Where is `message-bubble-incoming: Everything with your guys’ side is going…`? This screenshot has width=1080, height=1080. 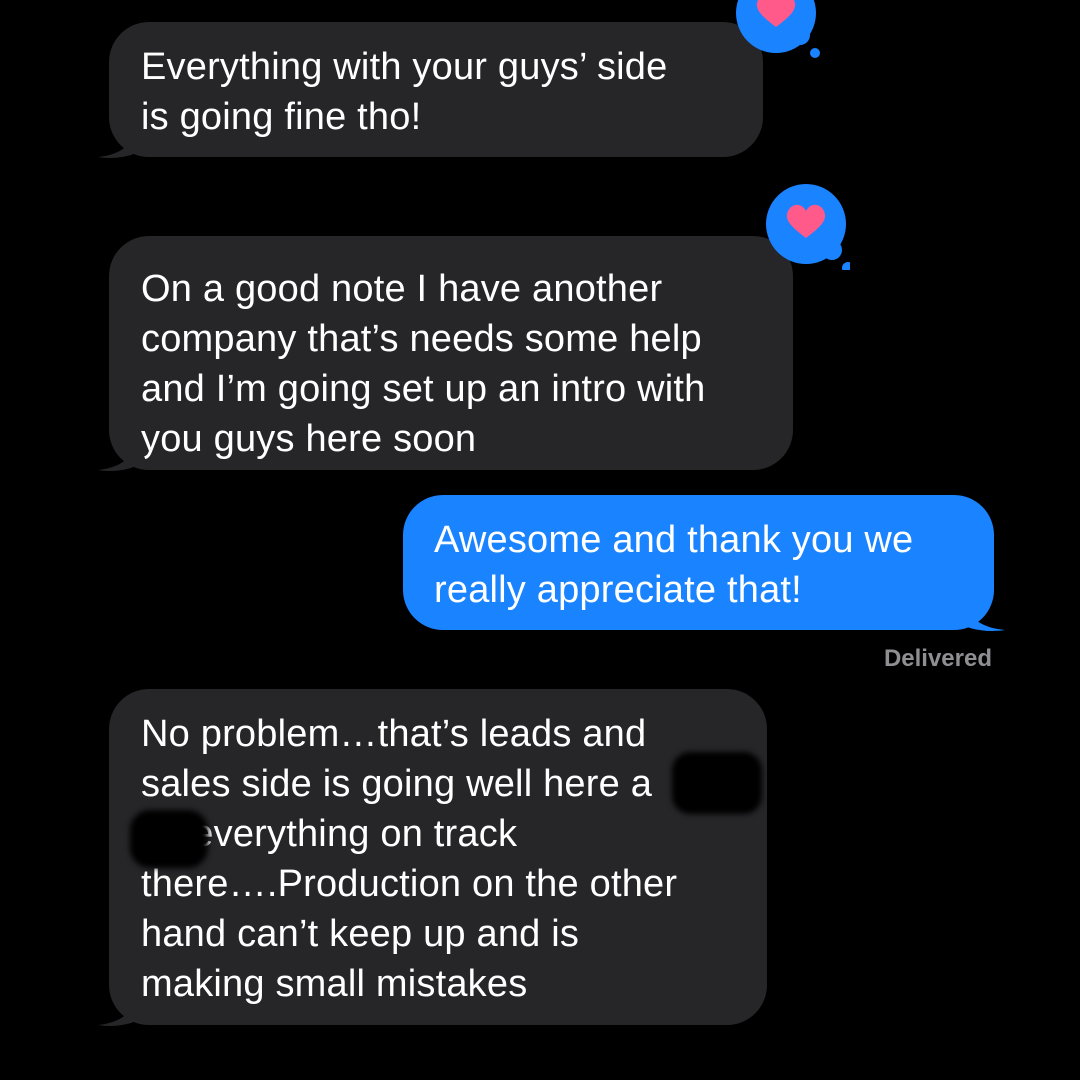
message-bubble-incoming: Everything with your guys’ side is going… is located at coordinates (436, 89).